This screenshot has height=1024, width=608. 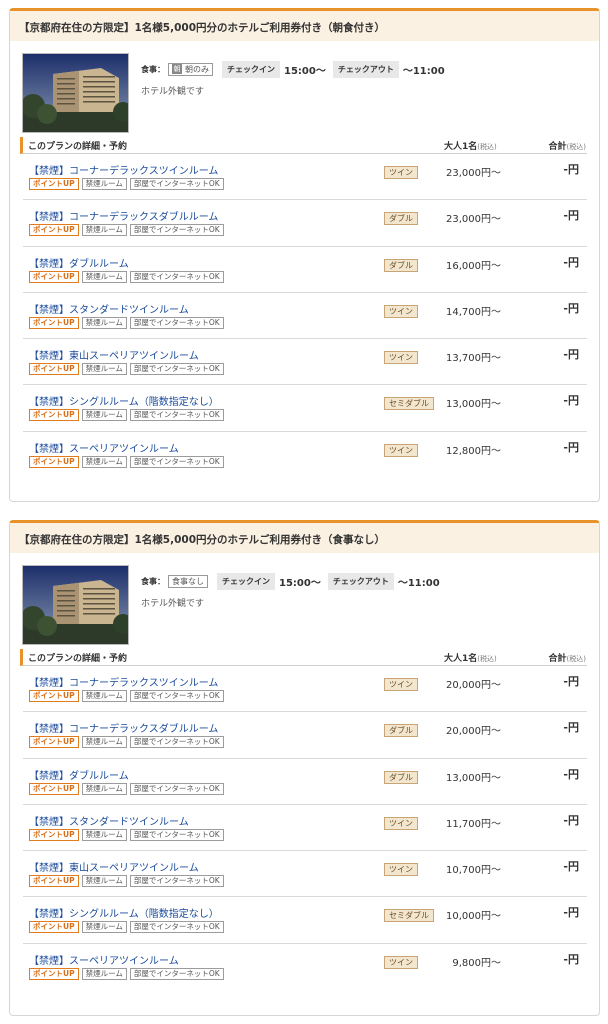 What do you see at coordinates (473, 824) in the screenshot?
I see `room-price: 11,700円～` at bounding box center [473, 824].